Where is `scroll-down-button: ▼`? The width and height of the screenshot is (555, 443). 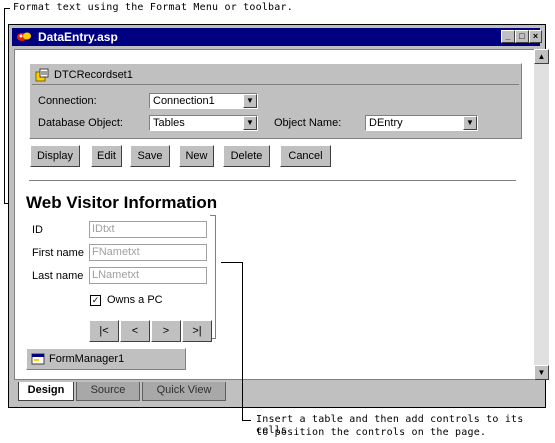 scroll-down-button: ▼ is located at coordinates (541, 372).